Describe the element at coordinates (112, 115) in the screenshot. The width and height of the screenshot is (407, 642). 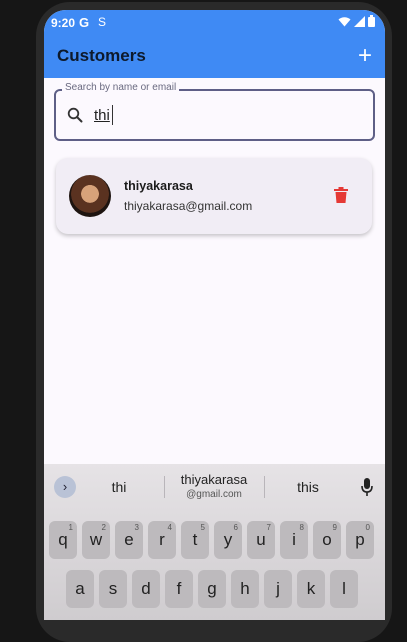
I see `text-caret` at that location.